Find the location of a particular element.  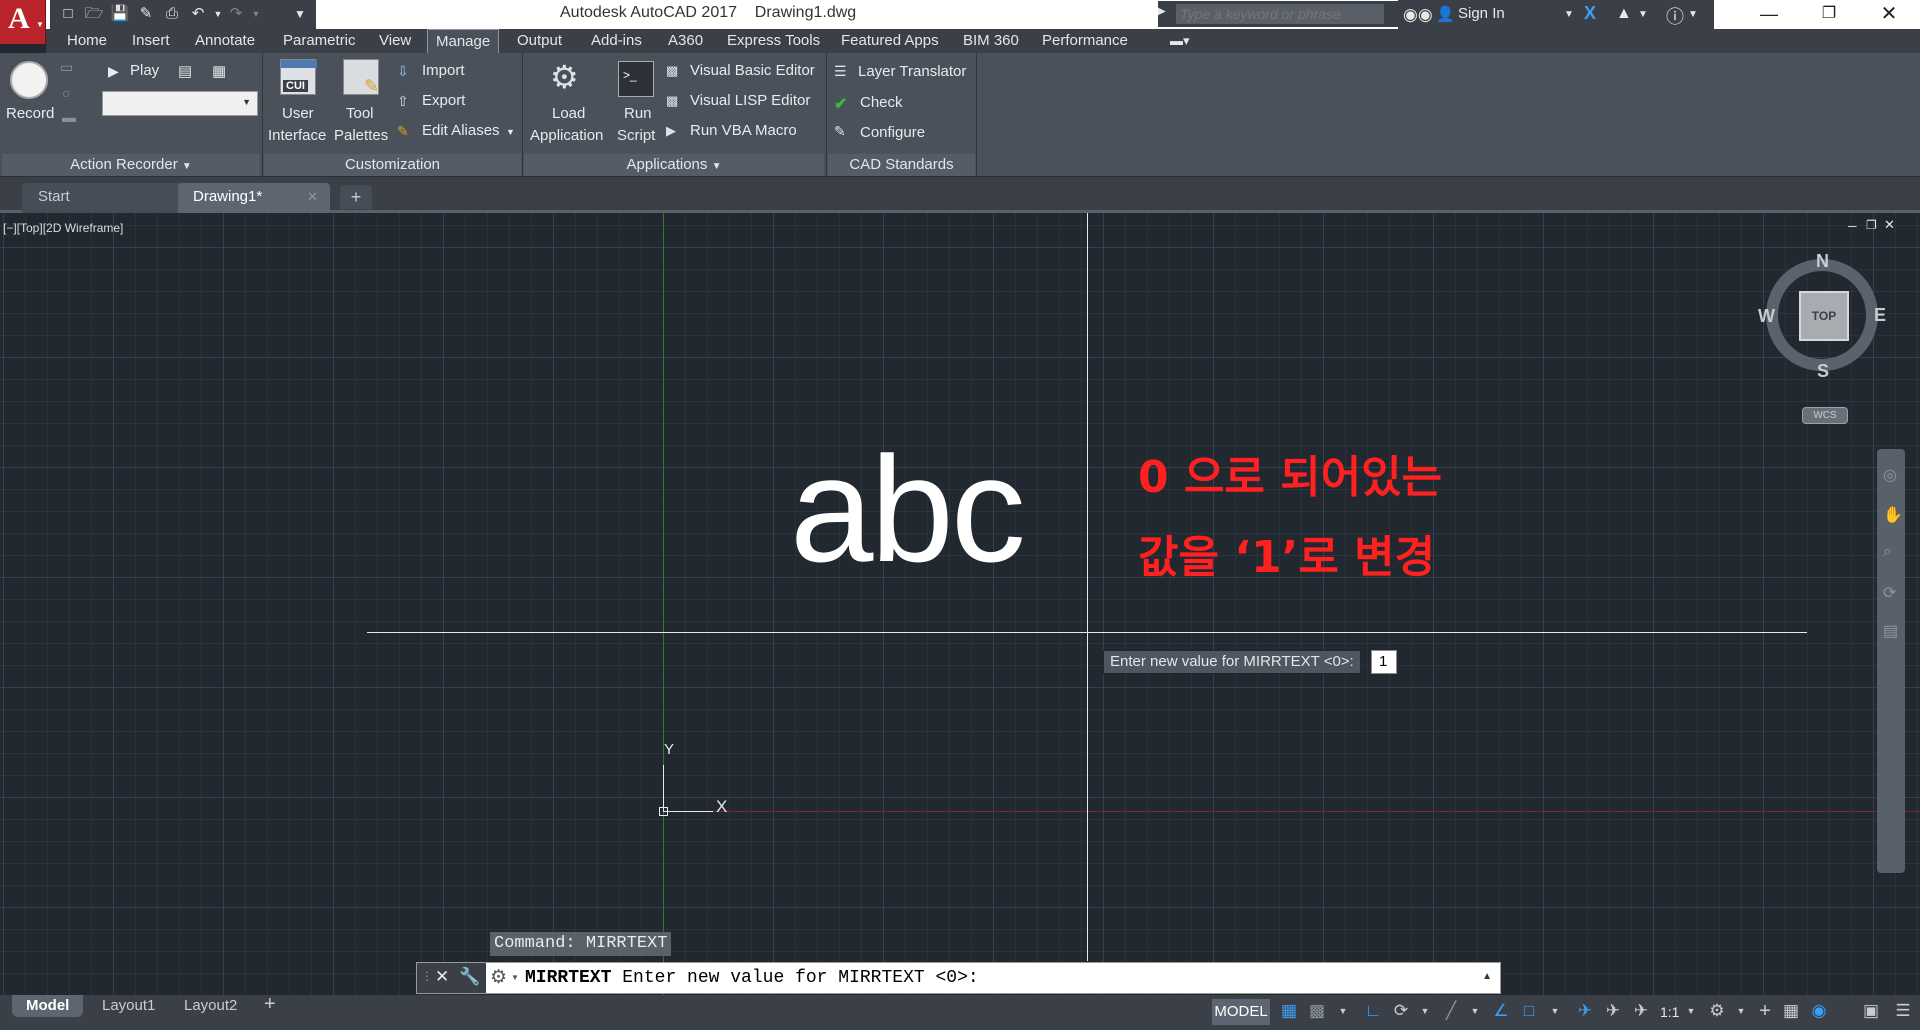

tab-performance: Performance is located at coordinates (1085, 41).